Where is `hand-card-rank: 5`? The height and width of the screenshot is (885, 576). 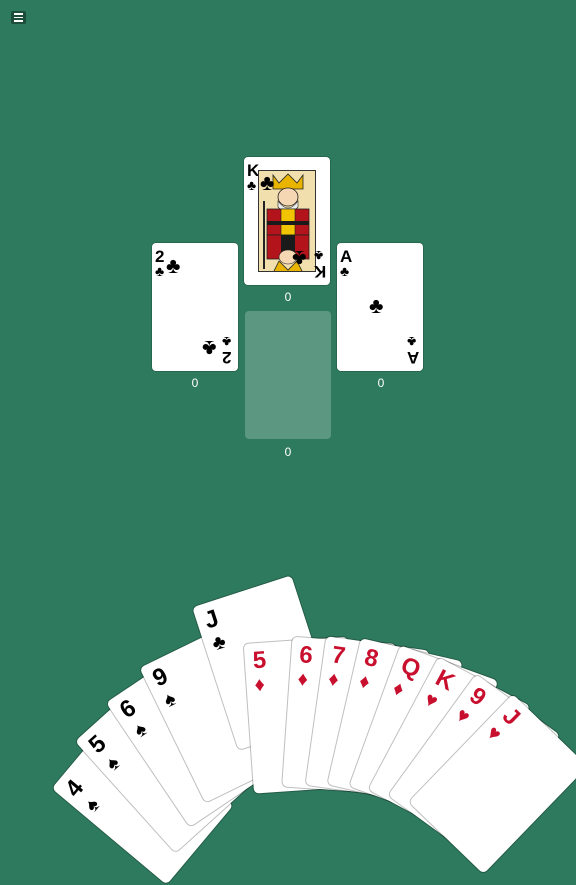 hand-card-rank: 5 is located at coordinates (259, 660).